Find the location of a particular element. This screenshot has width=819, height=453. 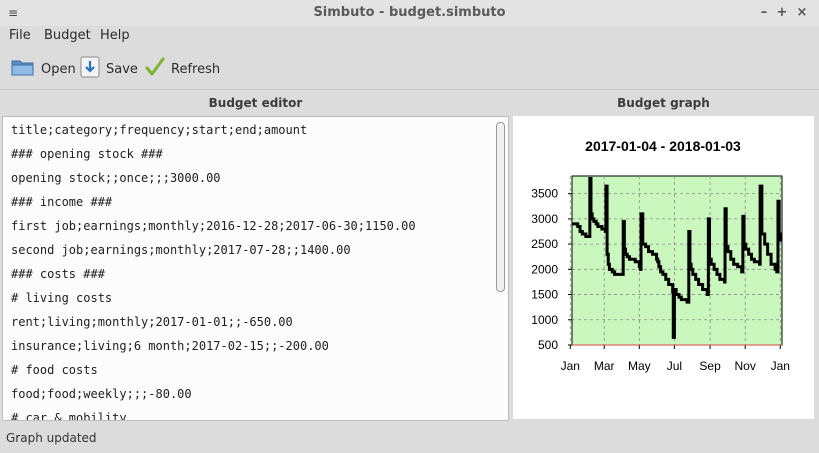

save-download-icon is located at coordinates (90, 69).